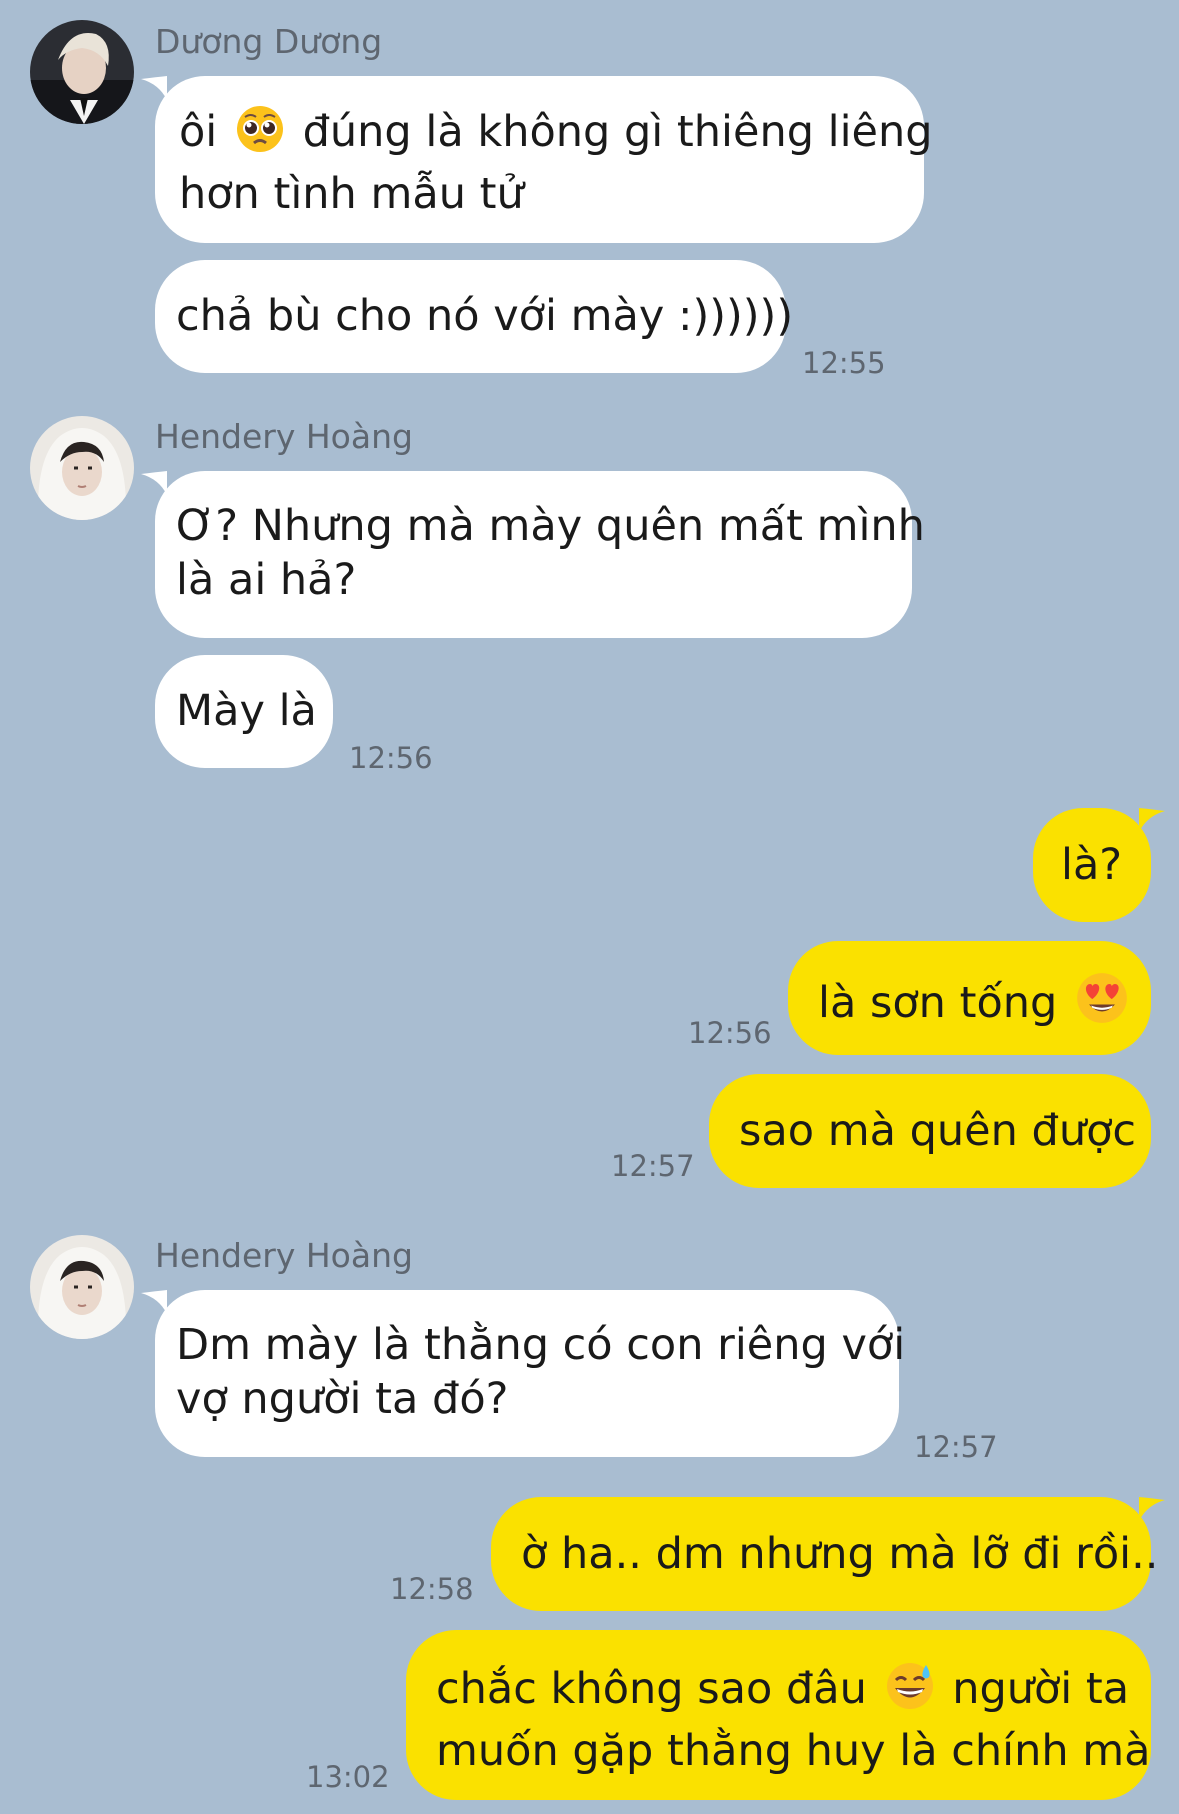 The width and height of the screenshot is (1179, 1814). Describe the element at coordinates (485, 316) in the screenshot. I see `message-line: chả bù cho nó với mày :))))))` at that location.